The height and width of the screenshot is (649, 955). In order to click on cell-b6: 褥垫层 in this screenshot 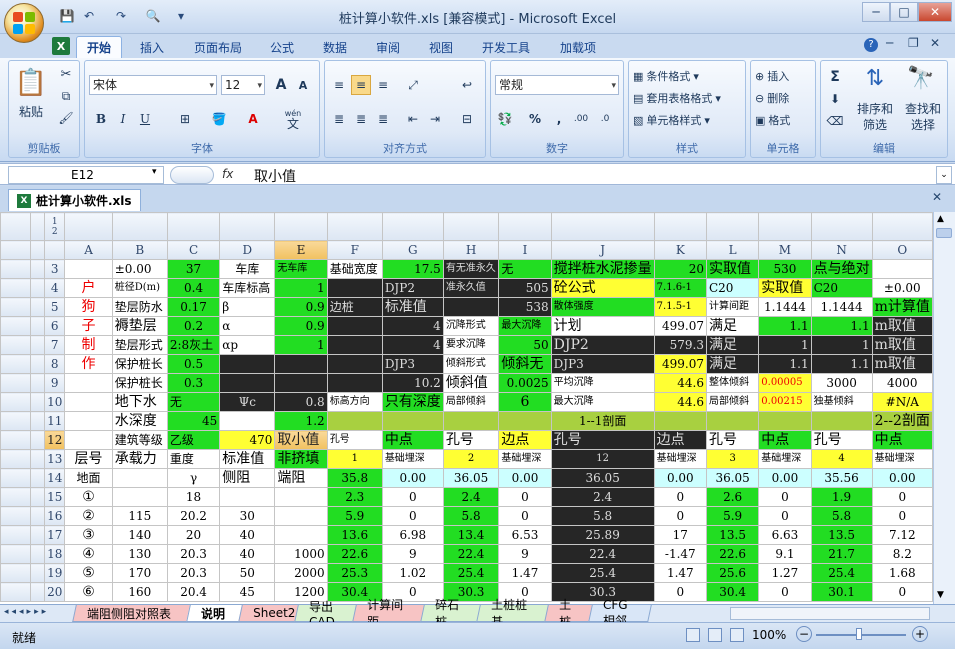, I will do `click(139, 326)`.